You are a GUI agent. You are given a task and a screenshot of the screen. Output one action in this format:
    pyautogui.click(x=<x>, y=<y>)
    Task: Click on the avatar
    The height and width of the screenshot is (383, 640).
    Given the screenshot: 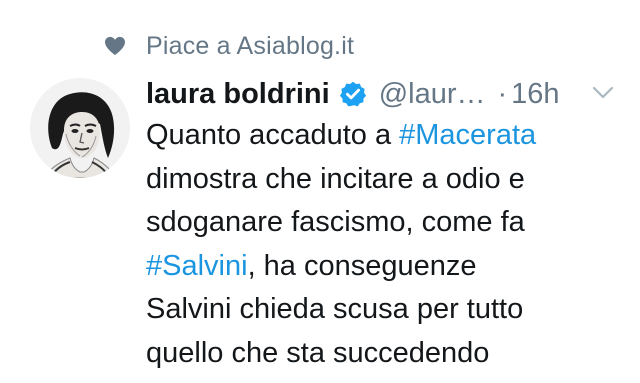 What is the action you would take?
    pyautogui.click(x=80, y=128)
    